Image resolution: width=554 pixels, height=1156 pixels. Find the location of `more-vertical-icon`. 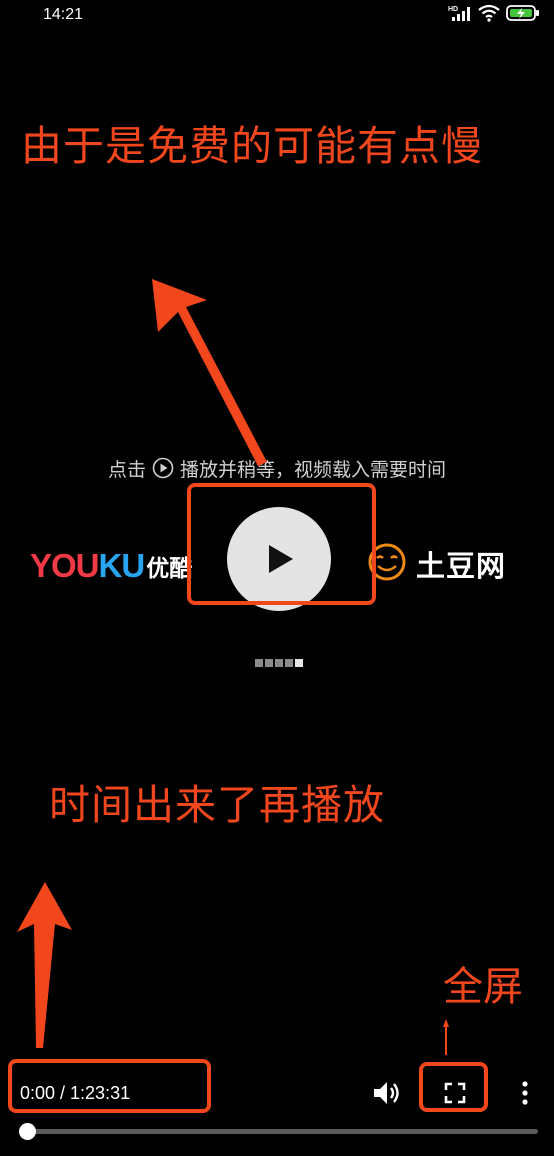

more-vertical-icon is located at coordinates (525, 1093).